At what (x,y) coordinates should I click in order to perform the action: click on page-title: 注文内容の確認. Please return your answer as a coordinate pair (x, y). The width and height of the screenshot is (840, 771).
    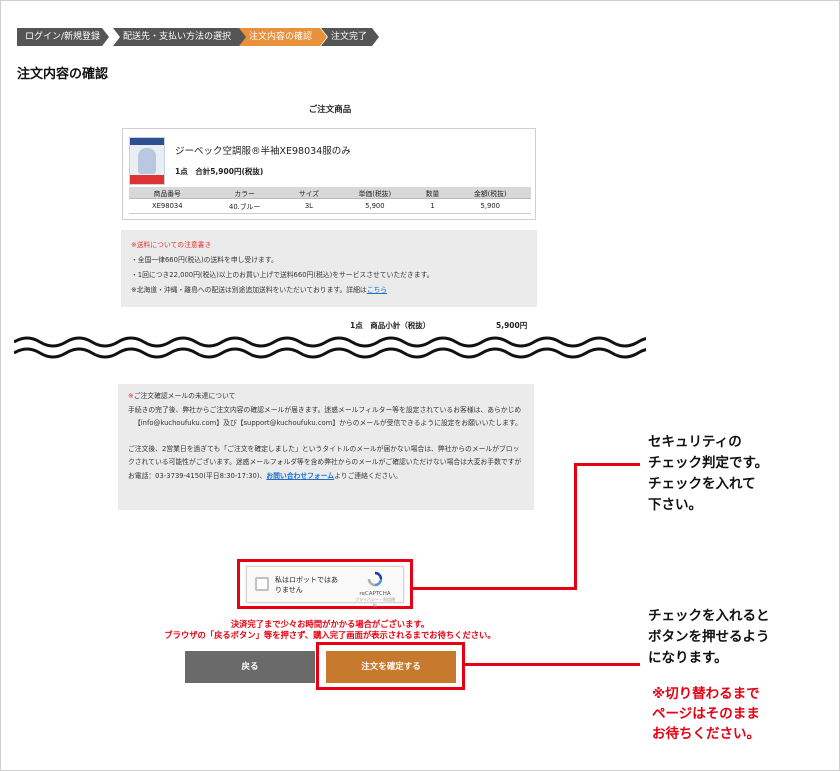
    Looking at the image, I should click on (63, 74).